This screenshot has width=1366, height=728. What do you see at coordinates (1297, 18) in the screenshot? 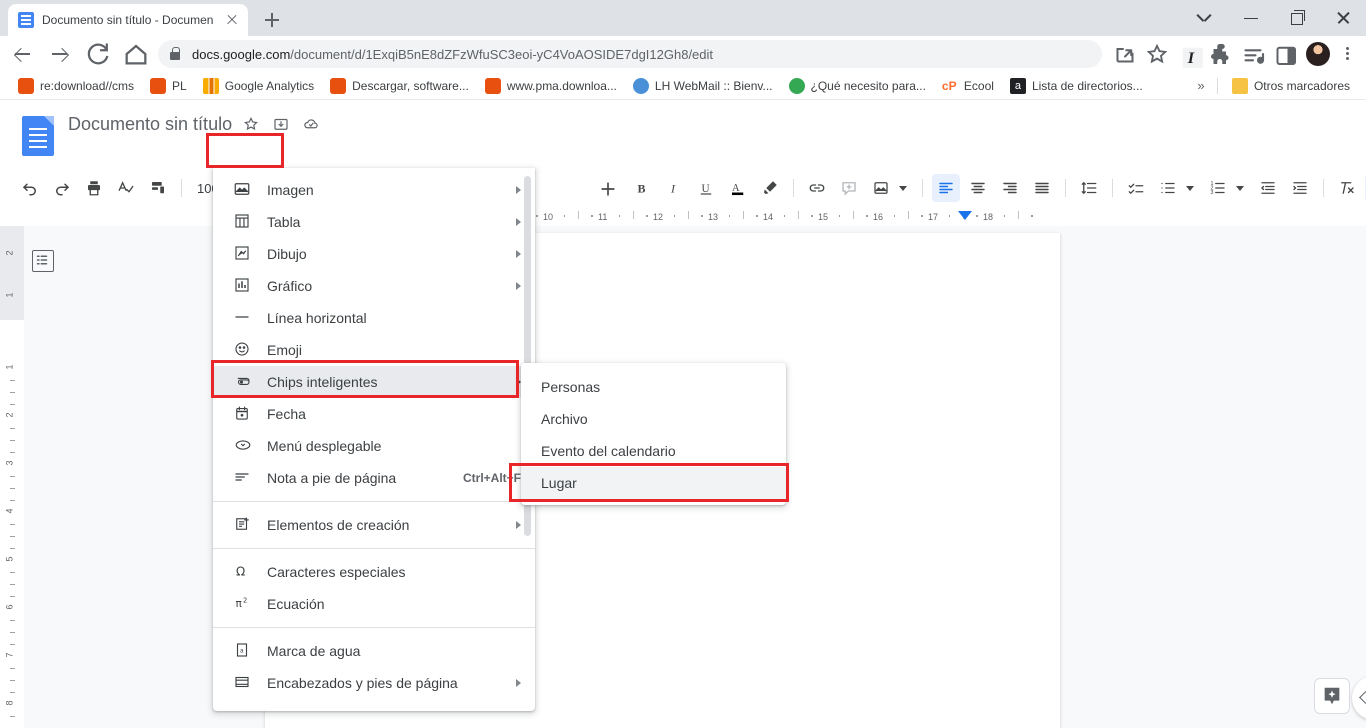
I see `maximize-button` at bounding box center [1297, 18].